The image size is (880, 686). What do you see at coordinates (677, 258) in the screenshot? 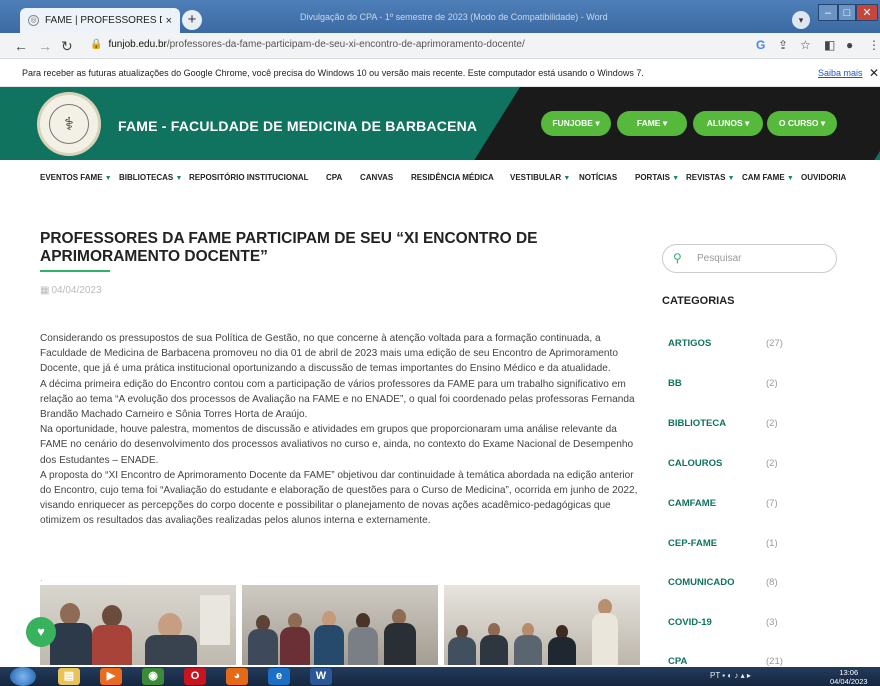
I see `search-icon: ⚲` at bounding box center [677, 258].